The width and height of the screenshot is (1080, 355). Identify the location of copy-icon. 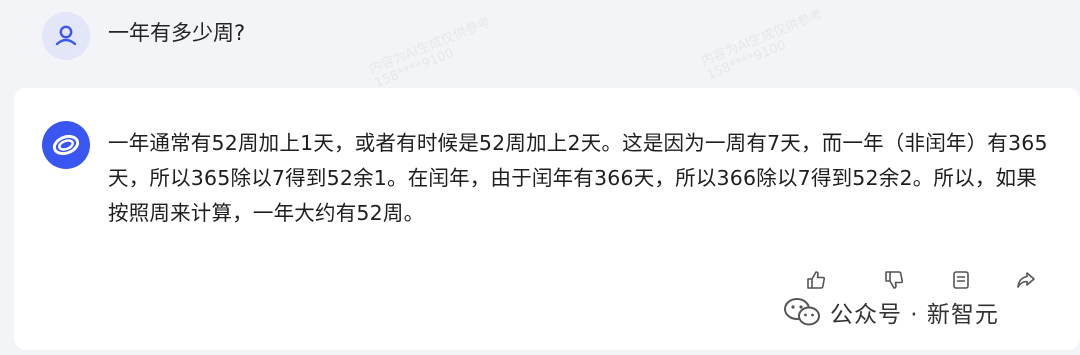
(961, 280).